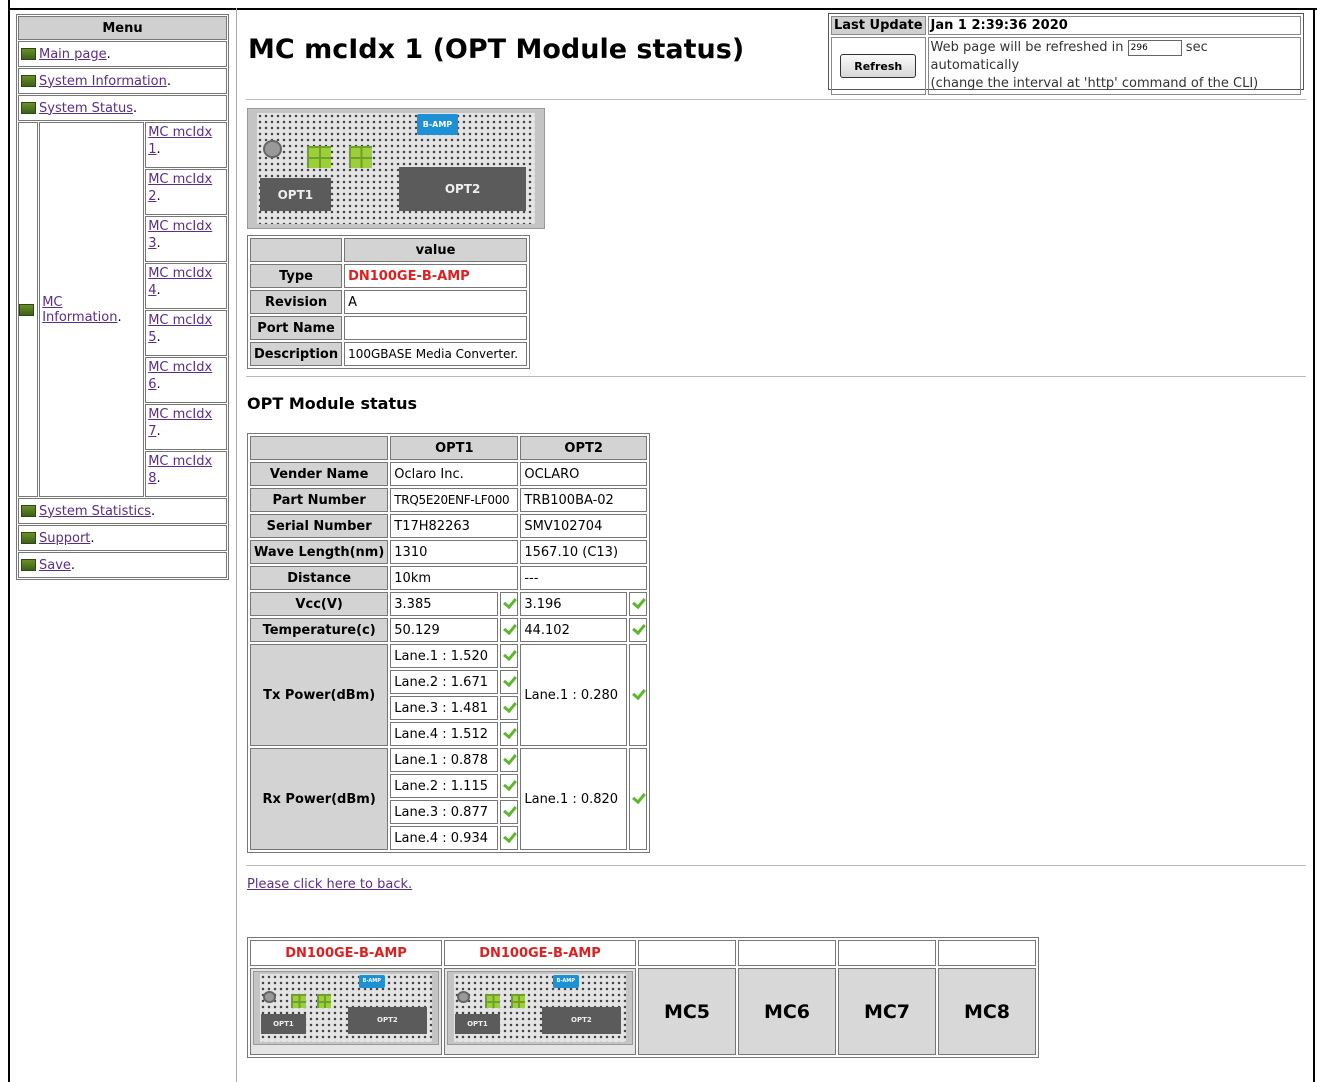  I want to click on mc-slot-7: MC7, so click(887, 1011).